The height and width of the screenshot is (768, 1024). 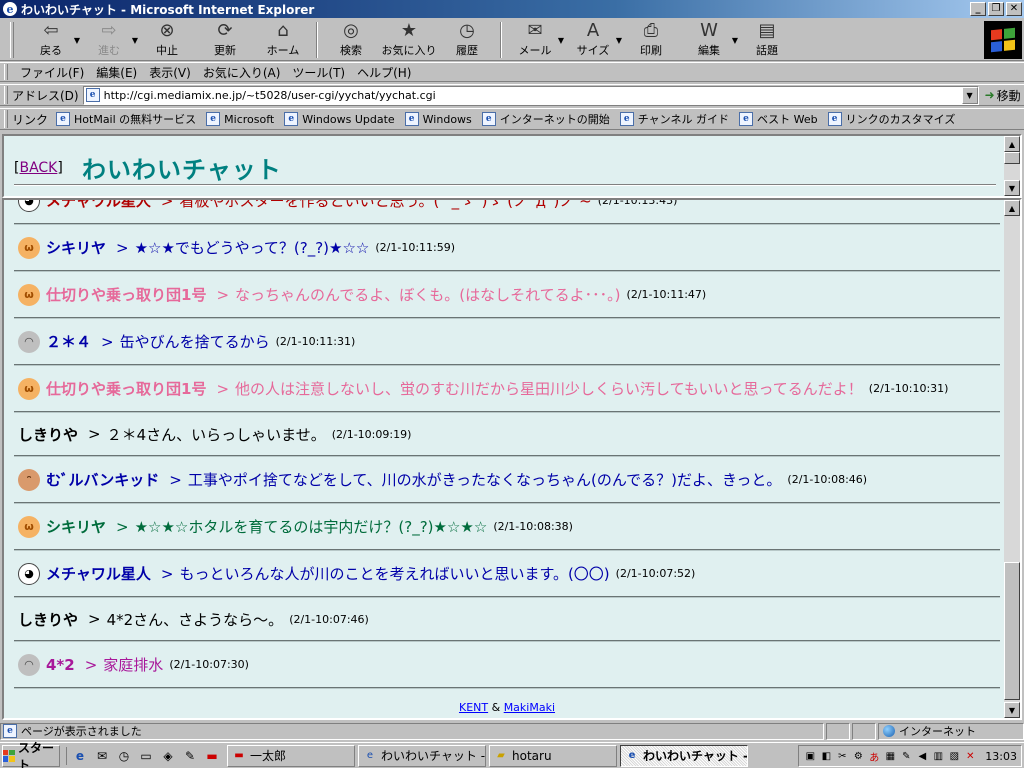 What do you see at coordinates (1012, 459) in the screenshot?
I see `messages-scrollbar: ▲ ▼` at bounding box center [1012, 459].